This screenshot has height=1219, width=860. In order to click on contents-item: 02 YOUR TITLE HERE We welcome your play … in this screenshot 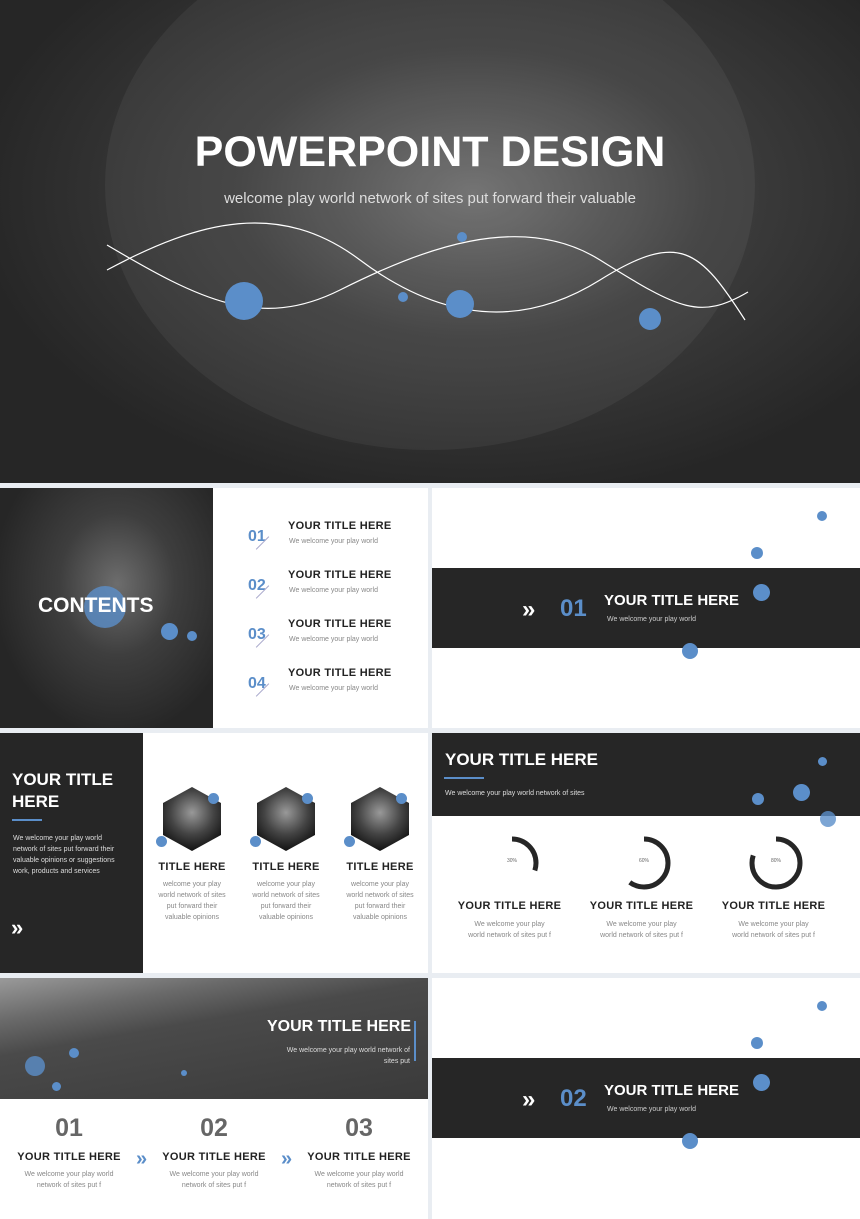, I will do `click(331, 589)`.